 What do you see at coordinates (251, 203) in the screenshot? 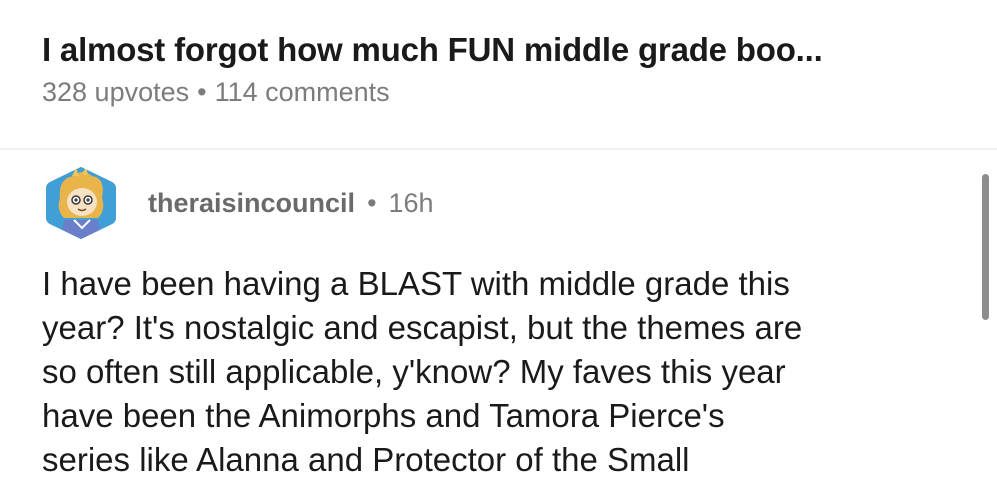
I see `comment-author: theraisincouncil` at bounding box center [251, 203].